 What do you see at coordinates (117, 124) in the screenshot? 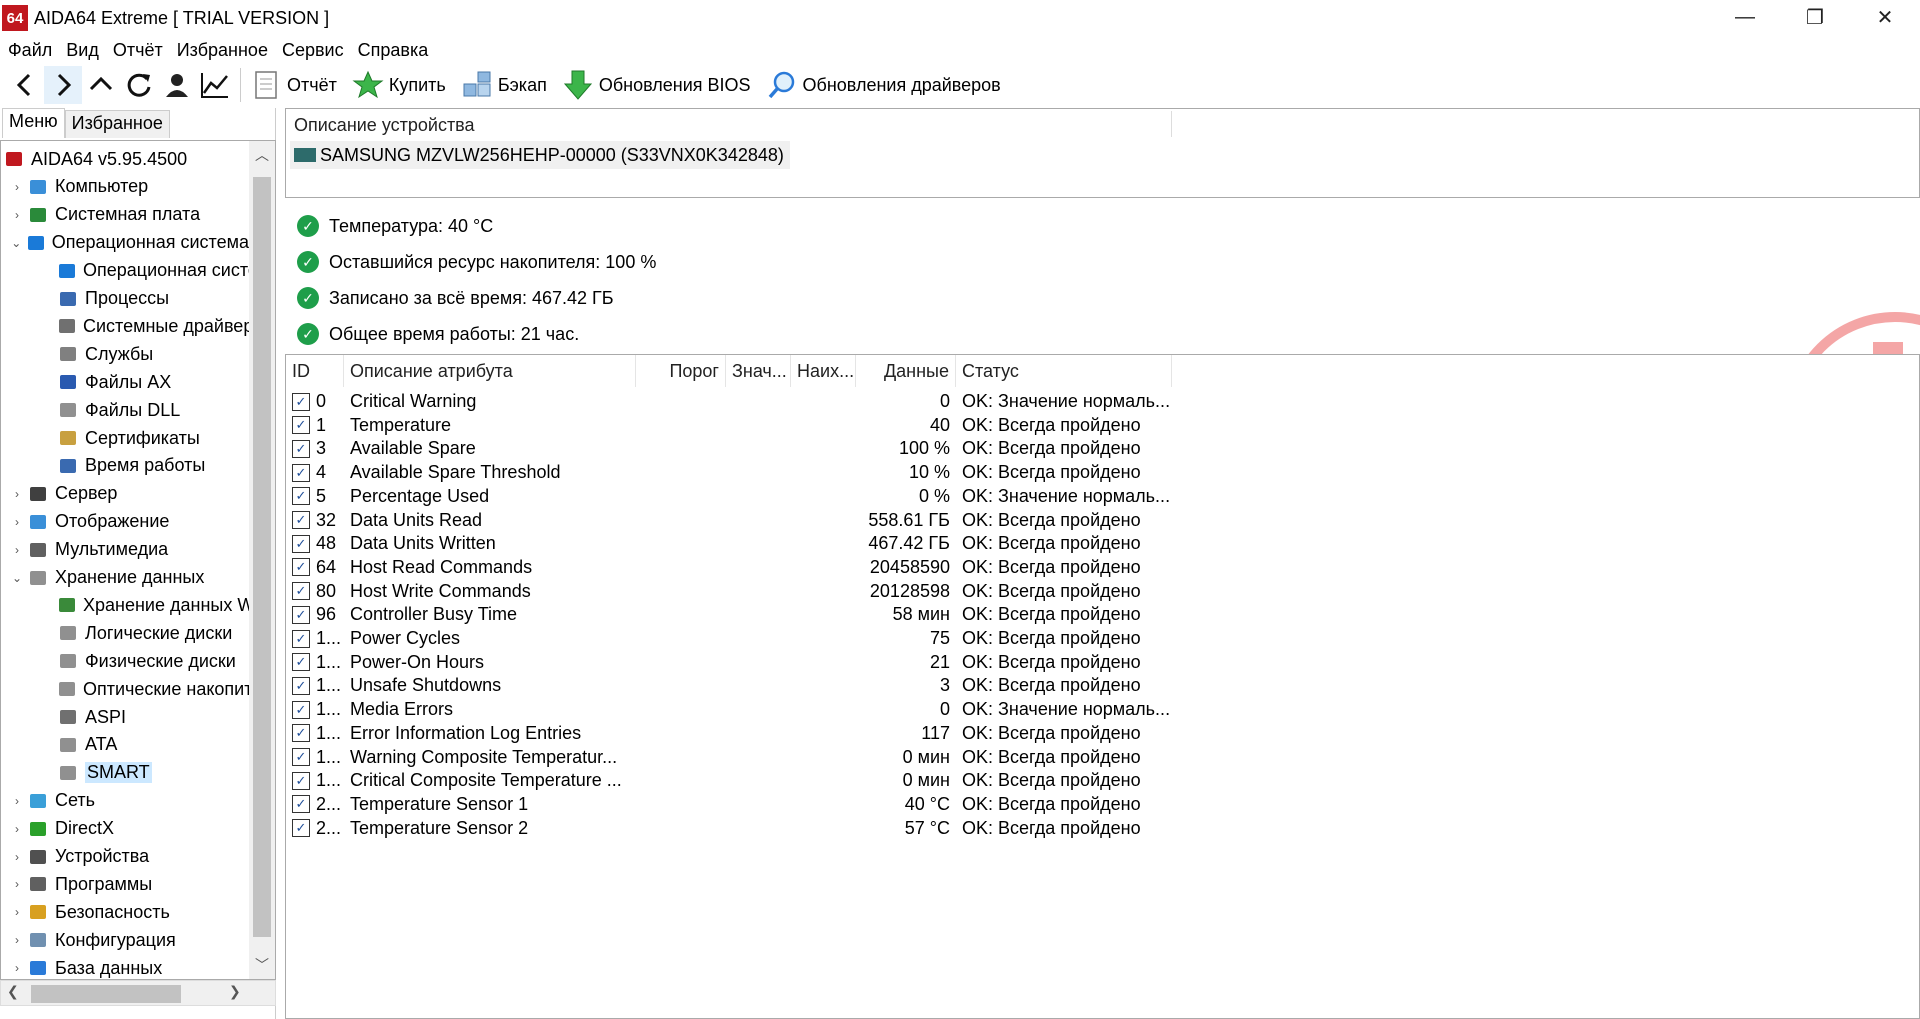
I see `tab-favorites: Избранное` at bounding box center [117, 124].